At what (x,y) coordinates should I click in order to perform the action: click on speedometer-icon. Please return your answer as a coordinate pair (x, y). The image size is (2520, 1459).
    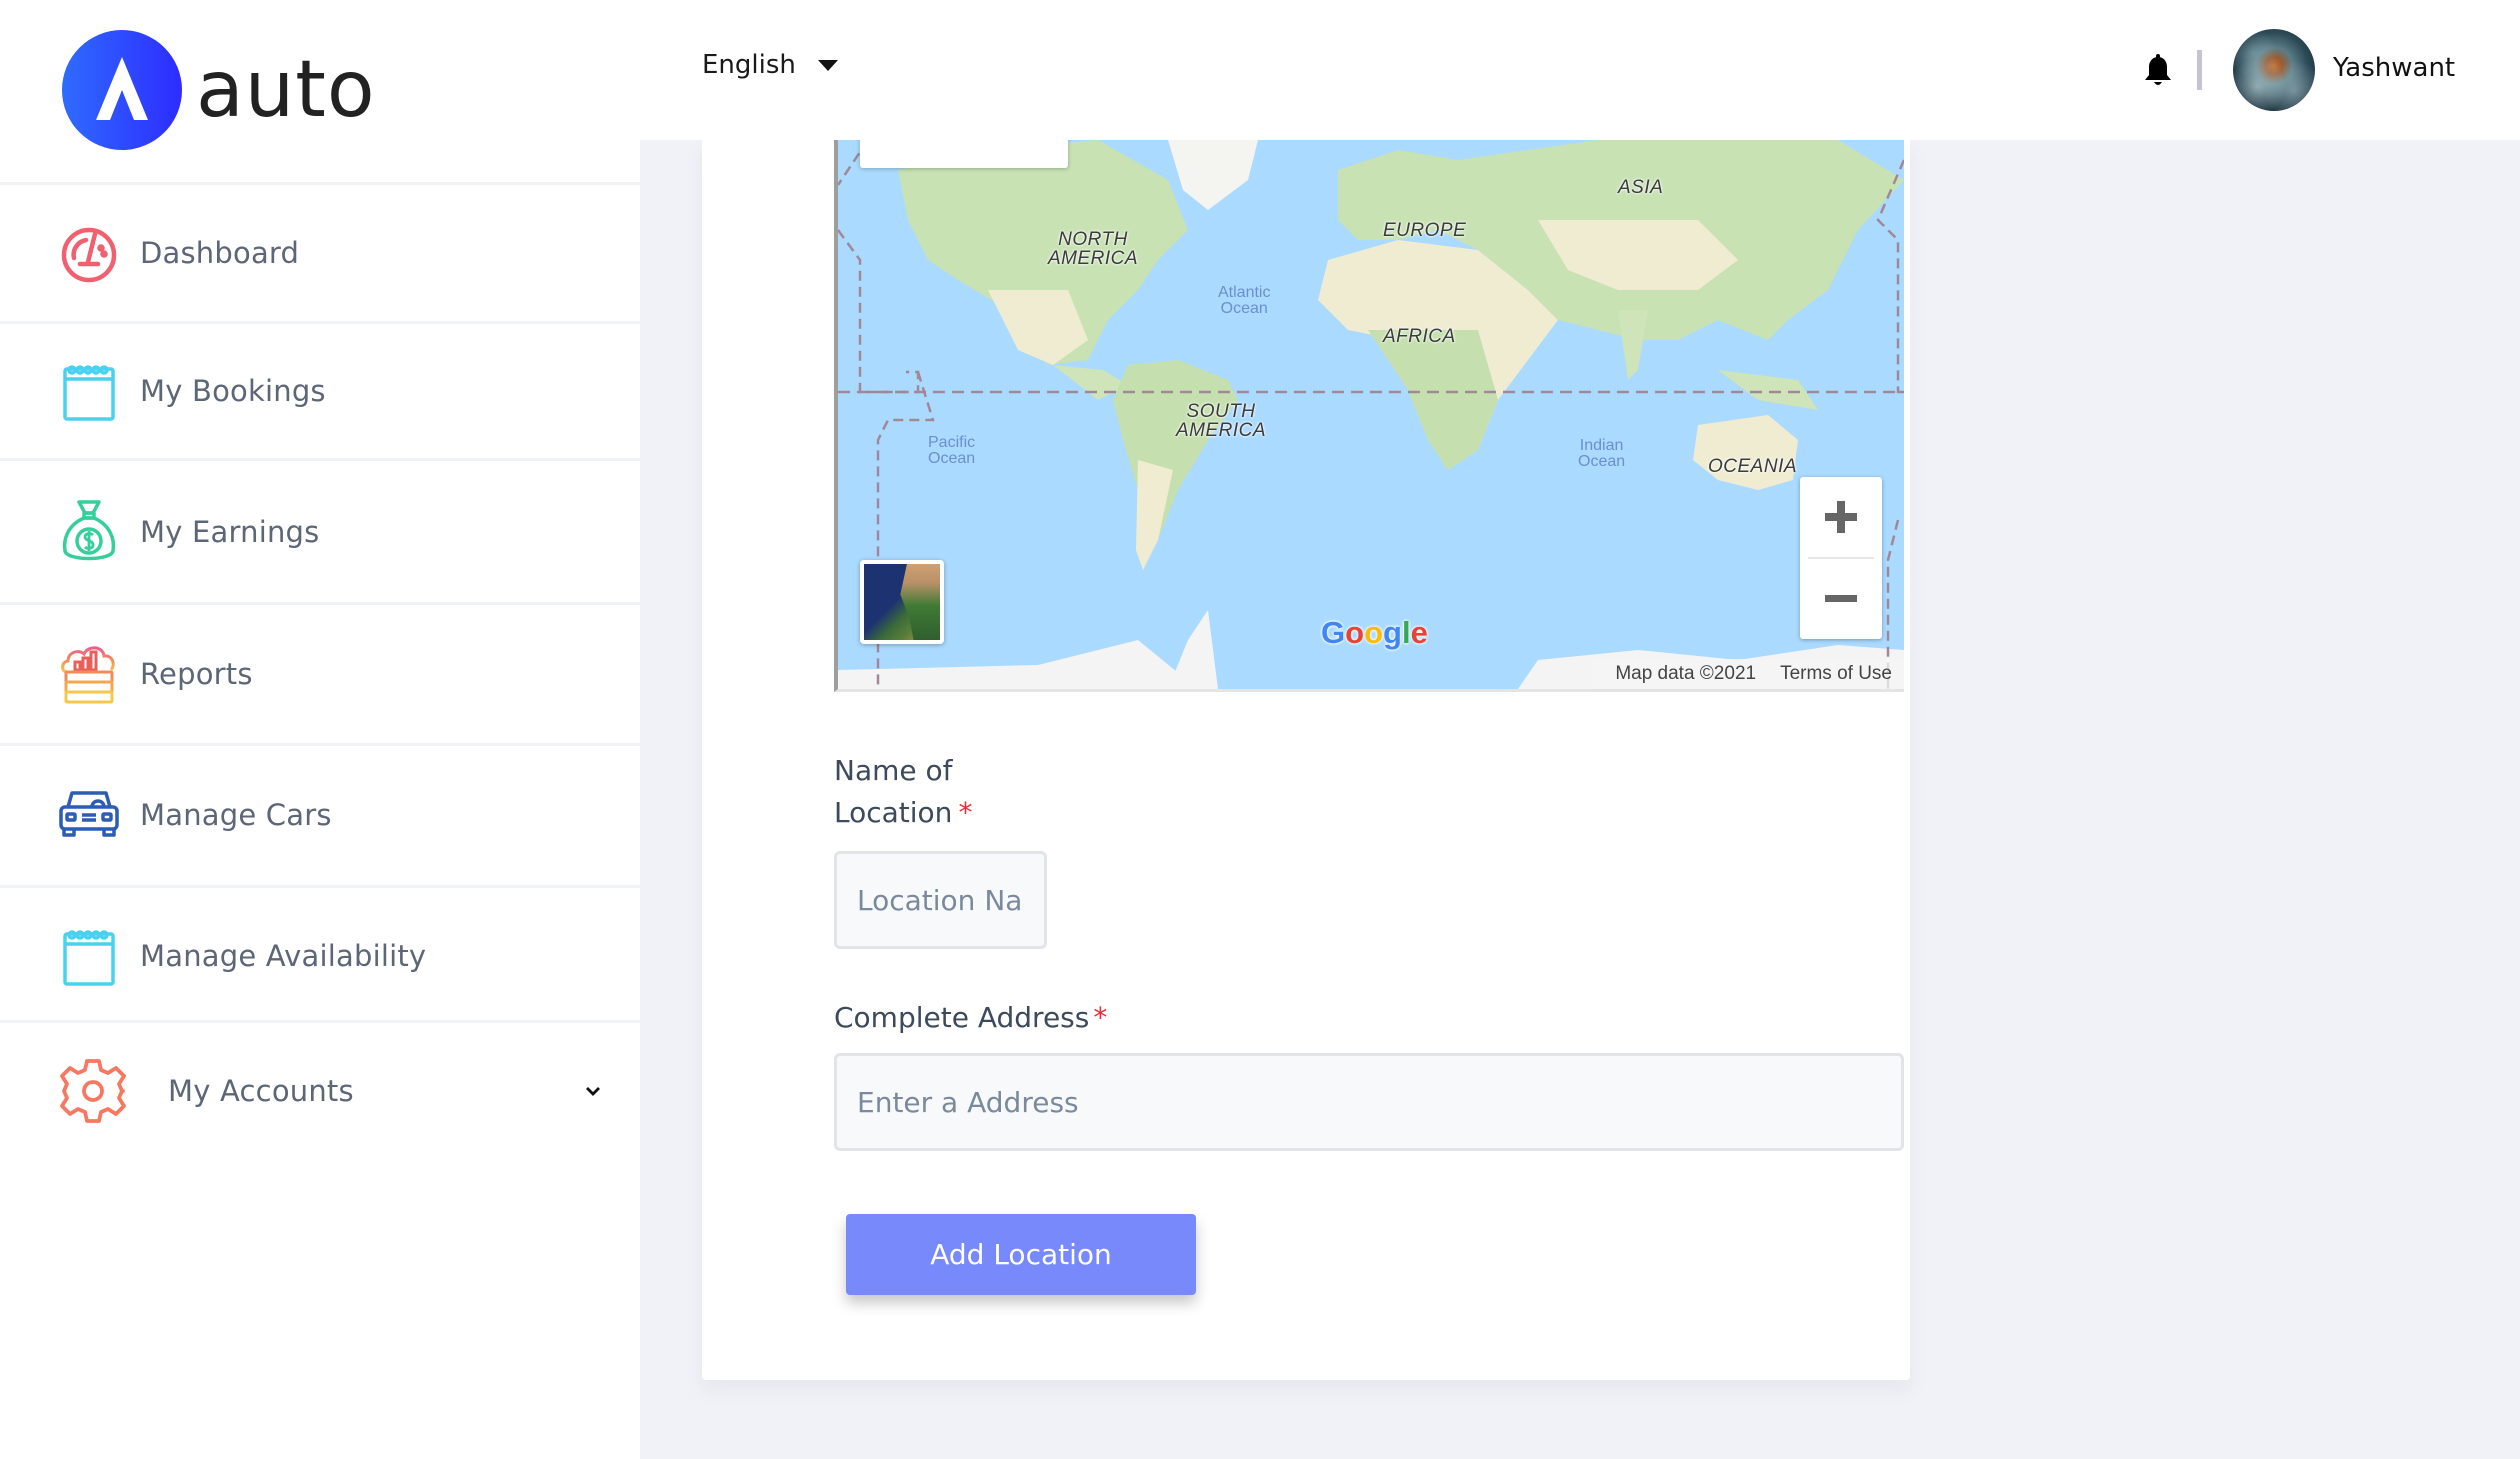
    Looking at the image, I should click on (89, 253).